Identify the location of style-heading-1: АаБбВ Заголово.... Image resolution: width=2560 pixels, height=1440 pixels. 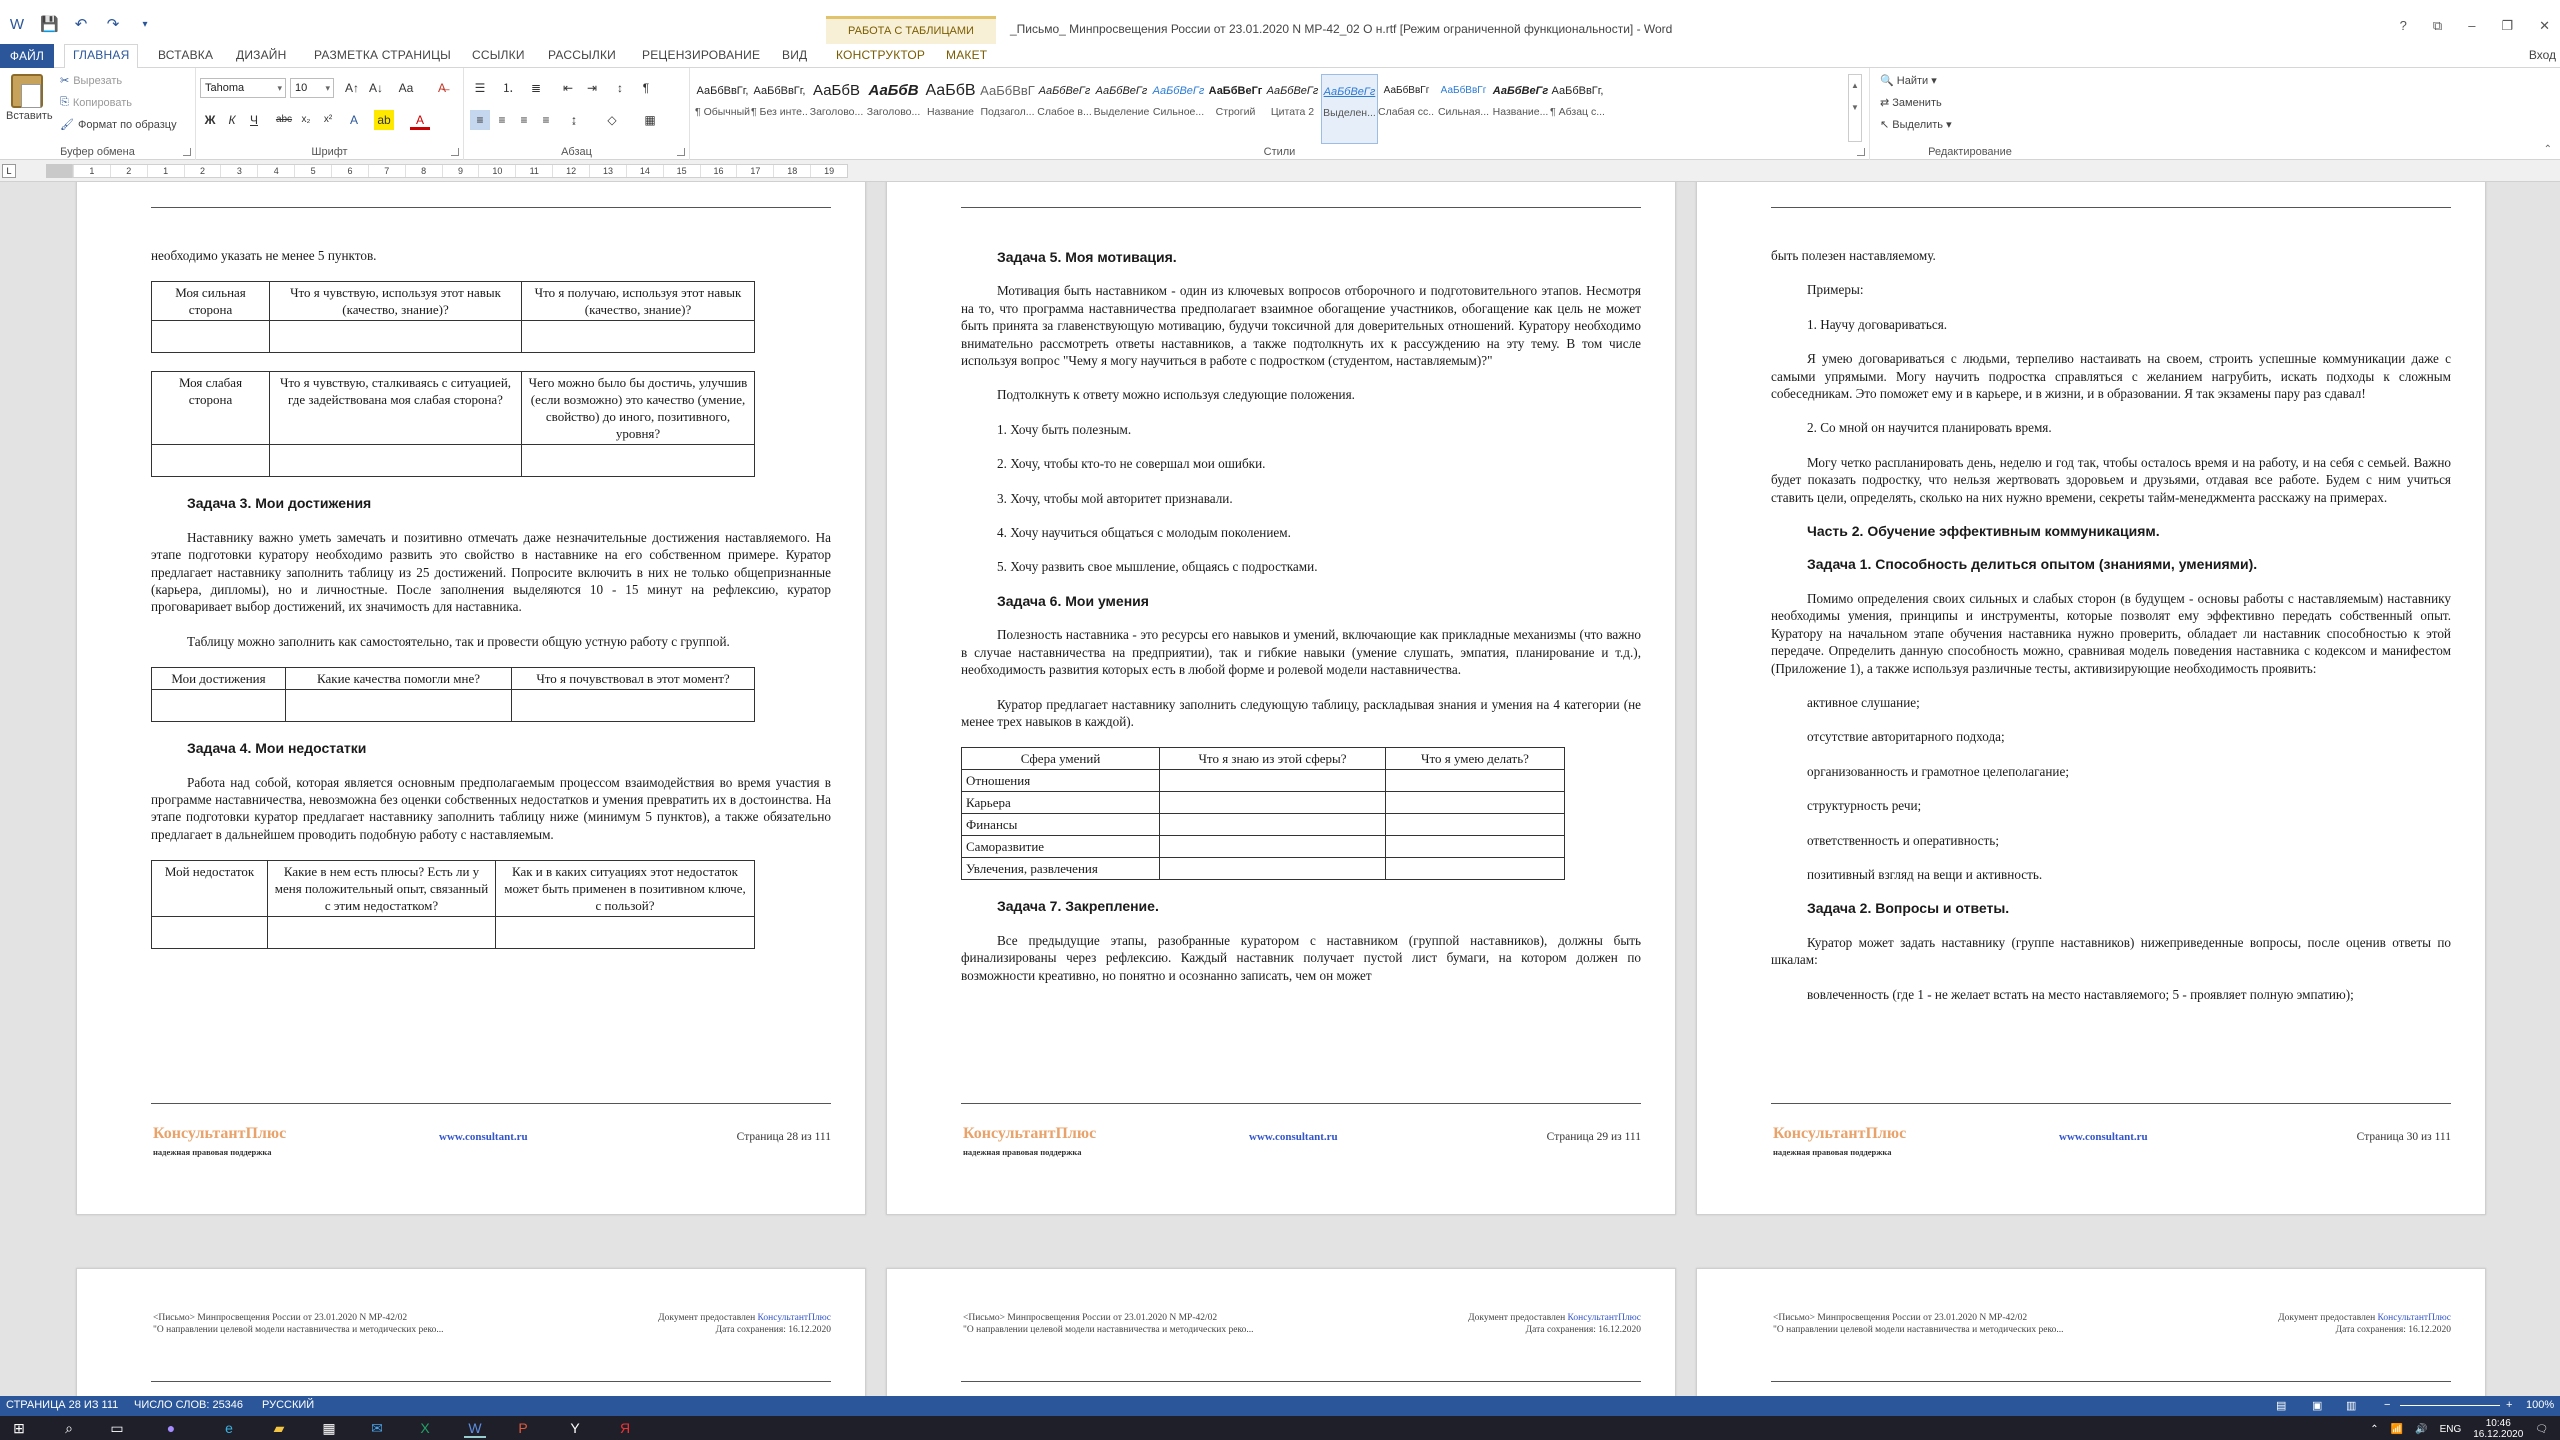
(836, 109).